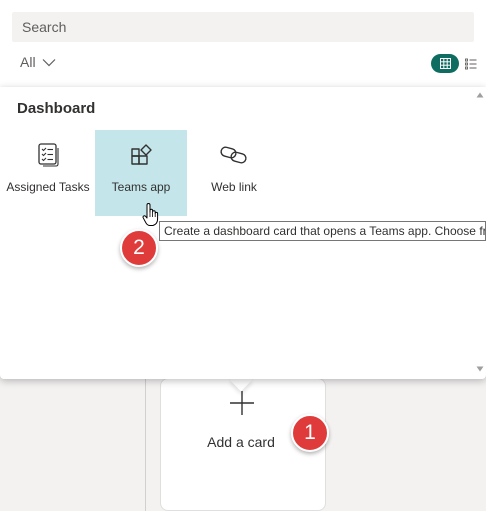 The image size is (486, 511). What do you see at coordinates (242, 403) in the screenshot?
I see `plus-icon` at bounding box center [242, 403].